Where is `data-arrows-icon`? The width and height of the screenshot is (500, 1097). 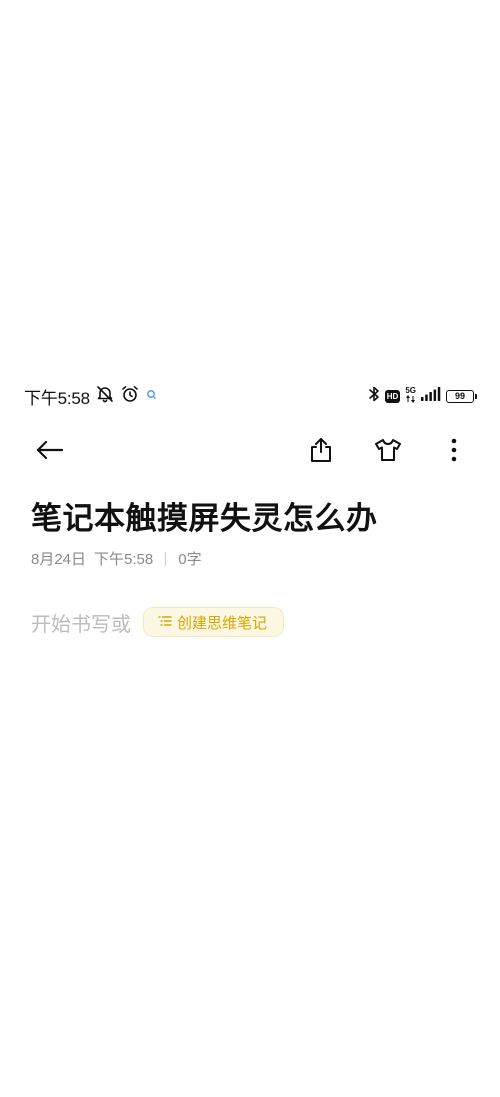
data-arrows-icon is located at coordinates (410, 400).